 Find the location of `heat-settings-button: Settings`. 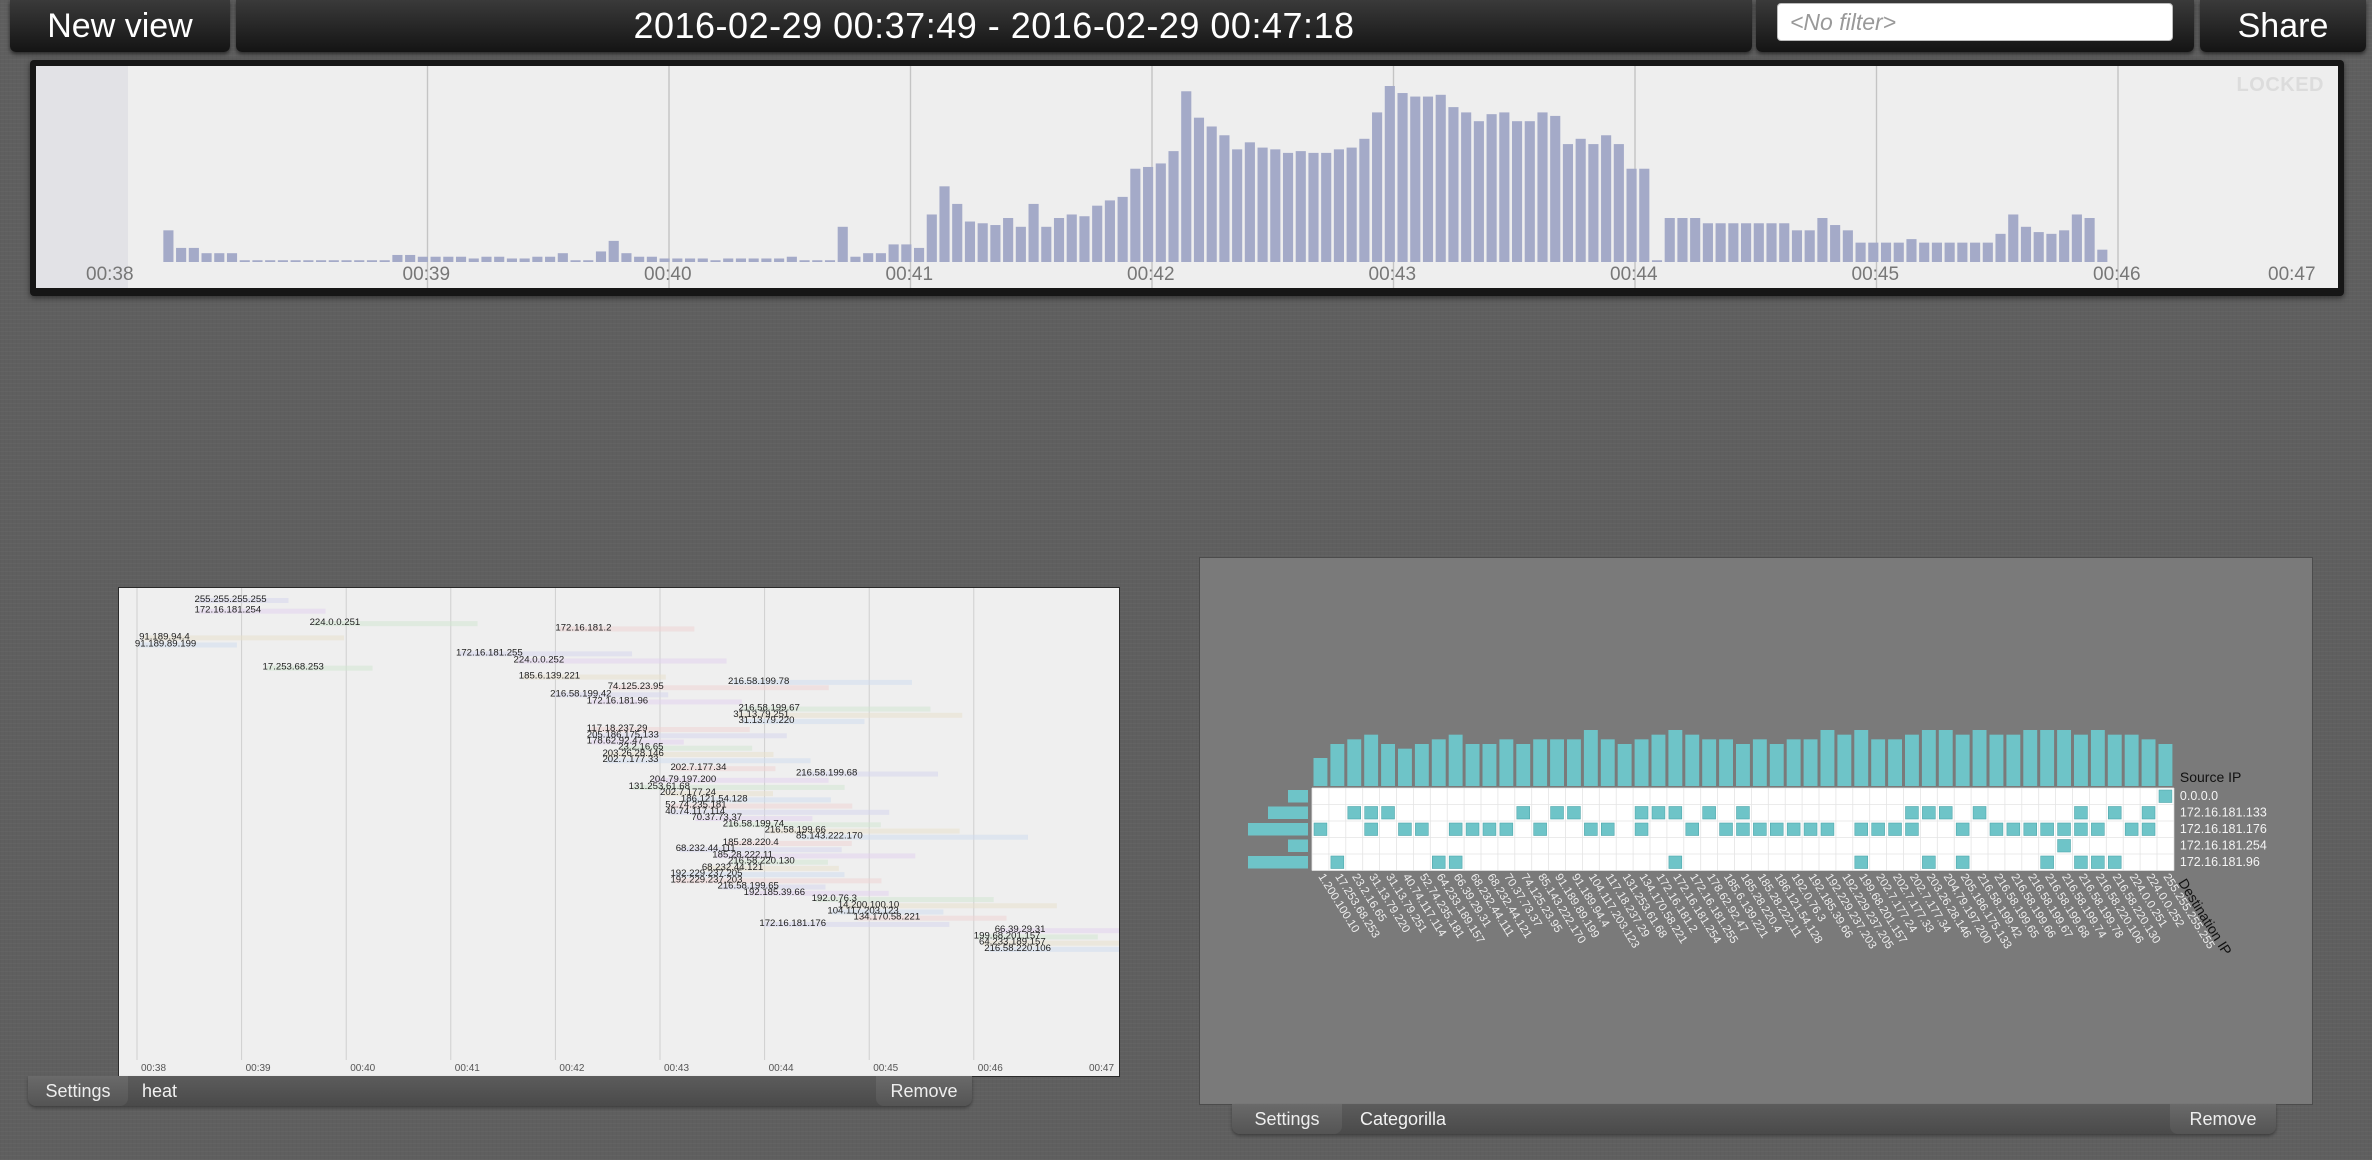

heat-settings-button: Settings is located at coordinates (78, 1091).